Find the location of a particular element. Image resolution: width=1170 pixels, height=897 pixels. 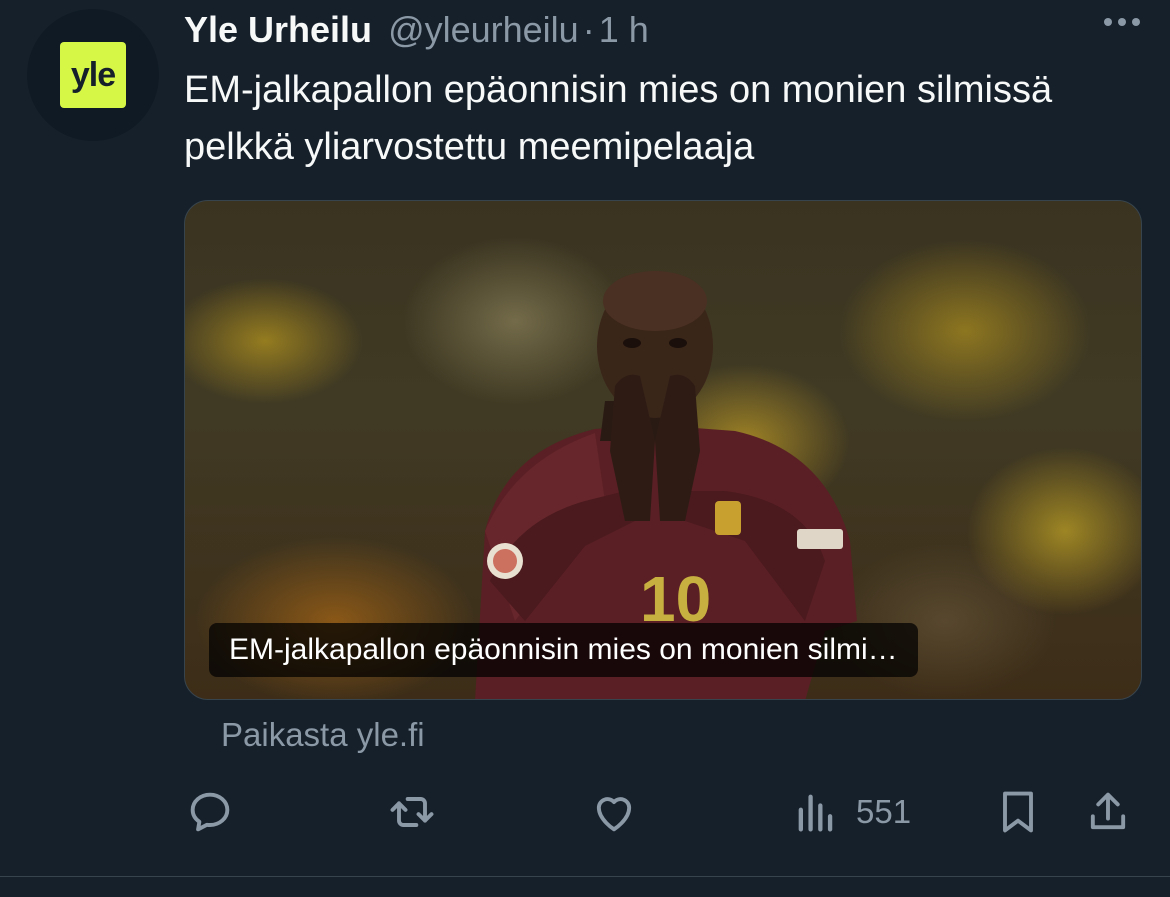

more-options-icon is located at coordinates (1122, 22).